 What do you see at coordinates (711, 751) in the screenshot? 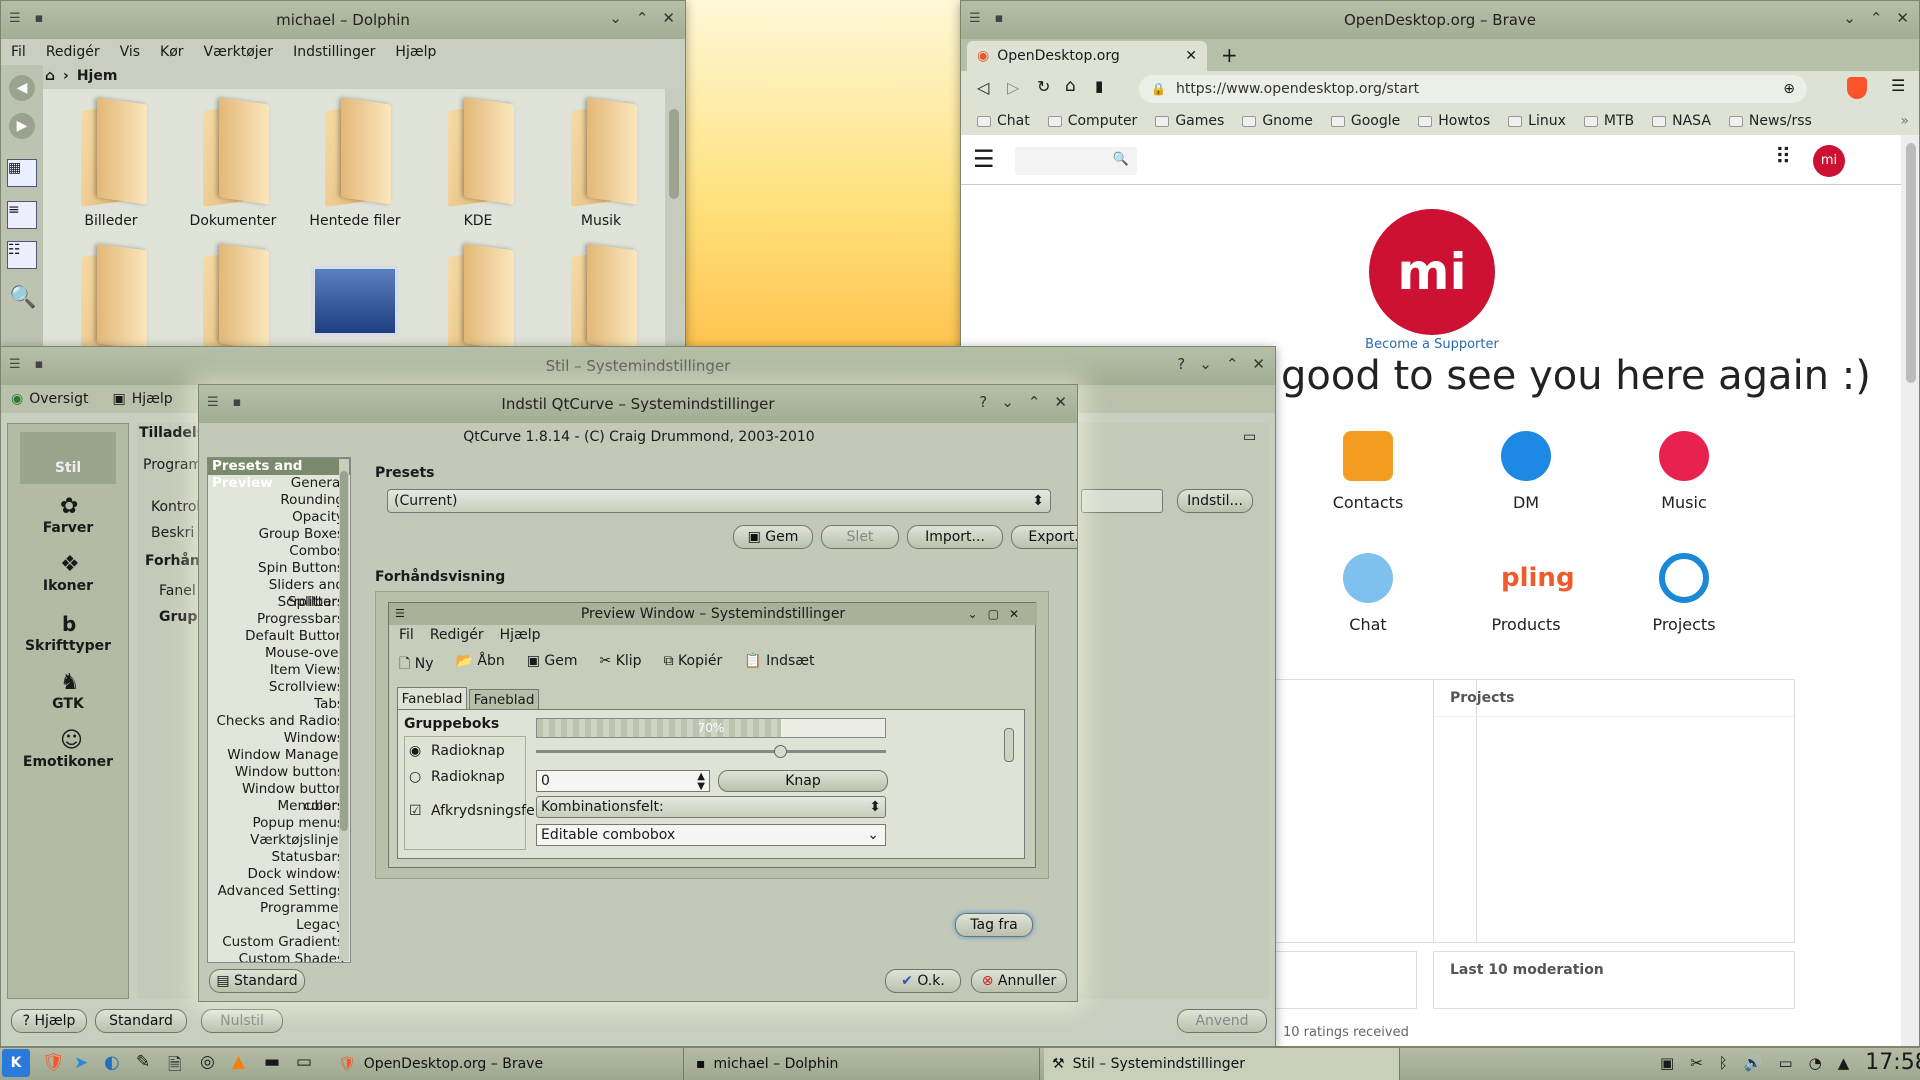
I see `slider-track` at bounding box center [711, 751].